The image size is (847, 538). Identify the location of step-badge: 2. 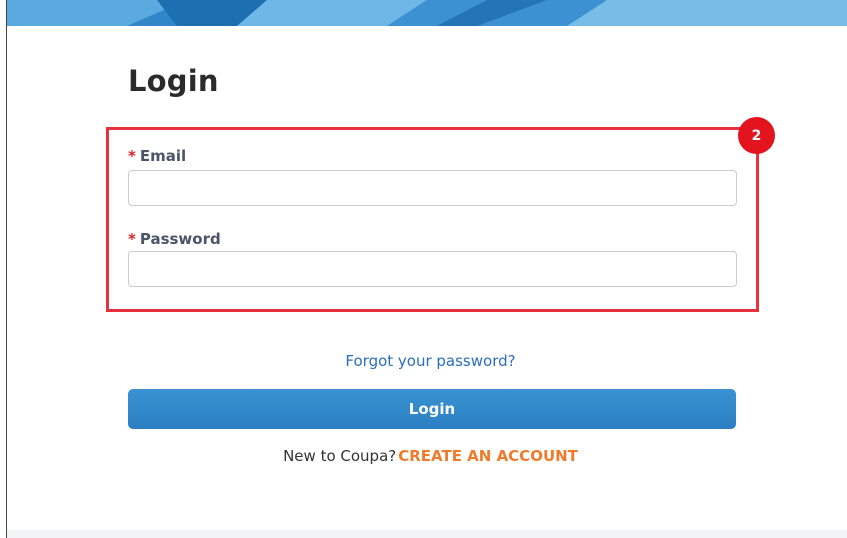
(756, 135).